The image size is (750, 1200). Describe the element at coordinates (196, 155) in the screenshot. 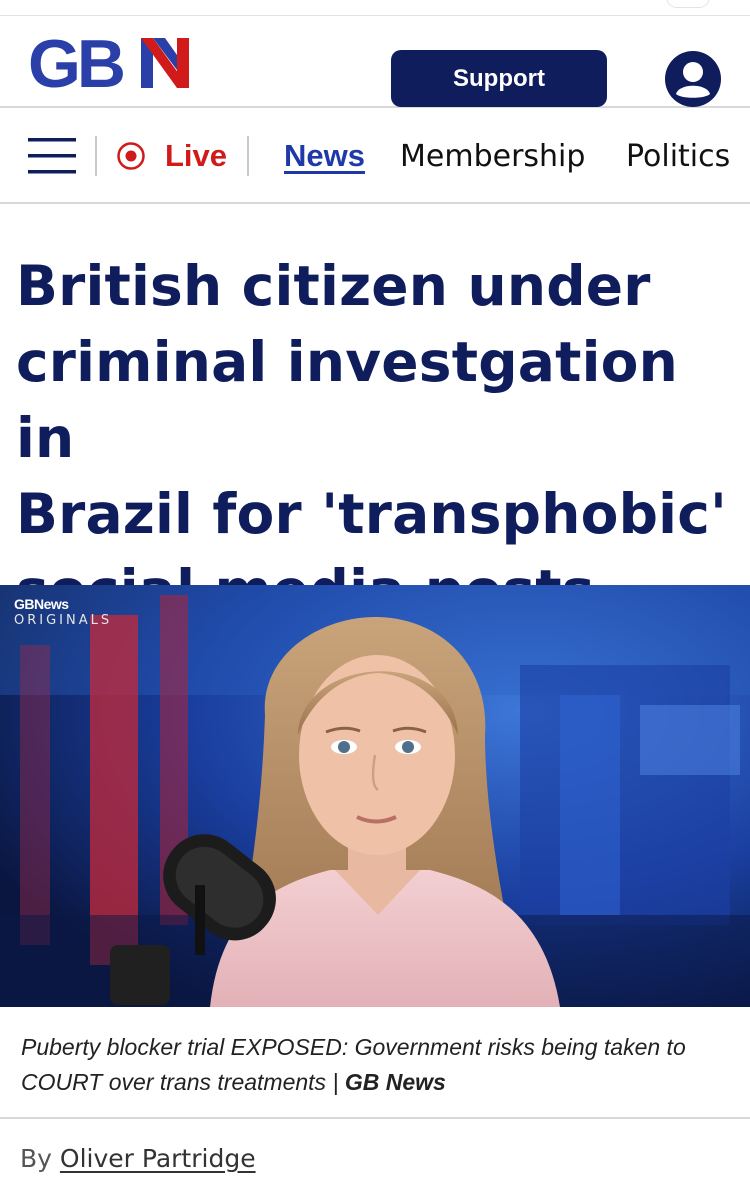

I see `live-label: Live` at that location.